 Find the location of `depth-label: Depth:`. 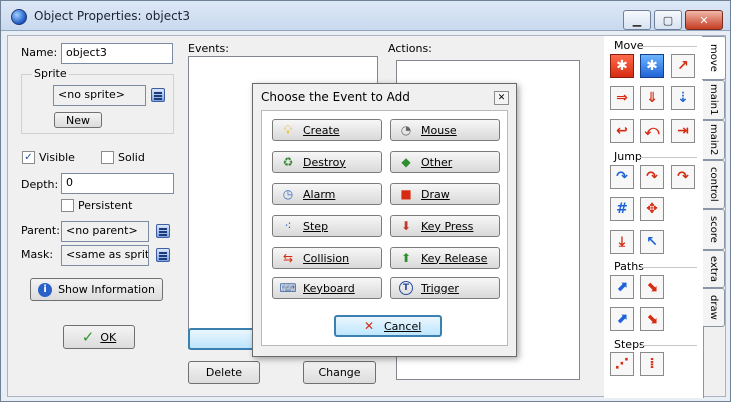

depth-label: Depth: is located at coordinates (40, 184).